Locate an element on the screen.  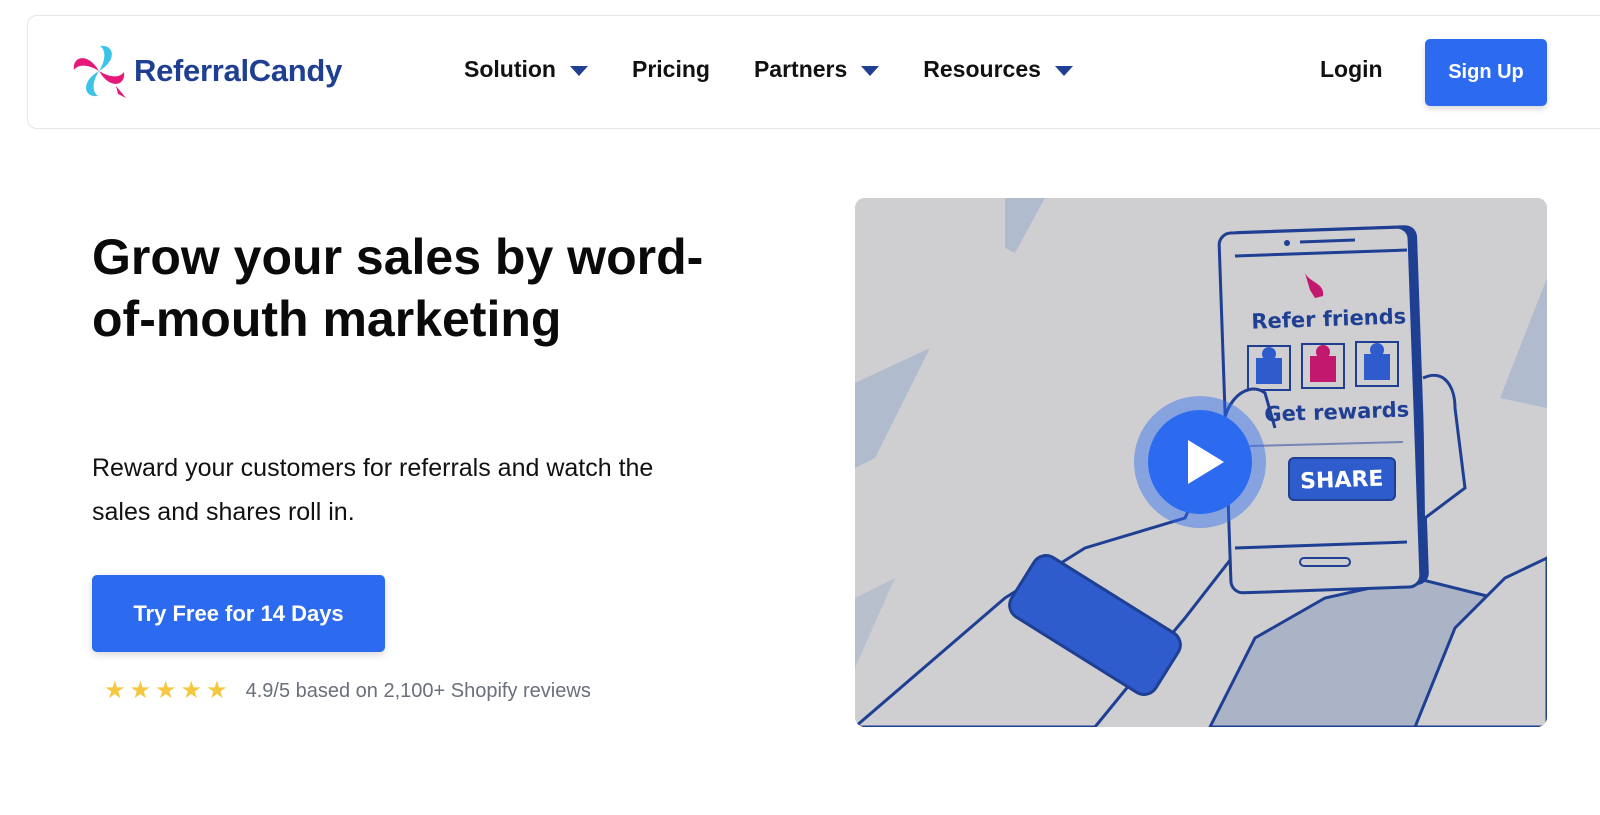
nav-solution: Solution is located at coordinates (526, 69).